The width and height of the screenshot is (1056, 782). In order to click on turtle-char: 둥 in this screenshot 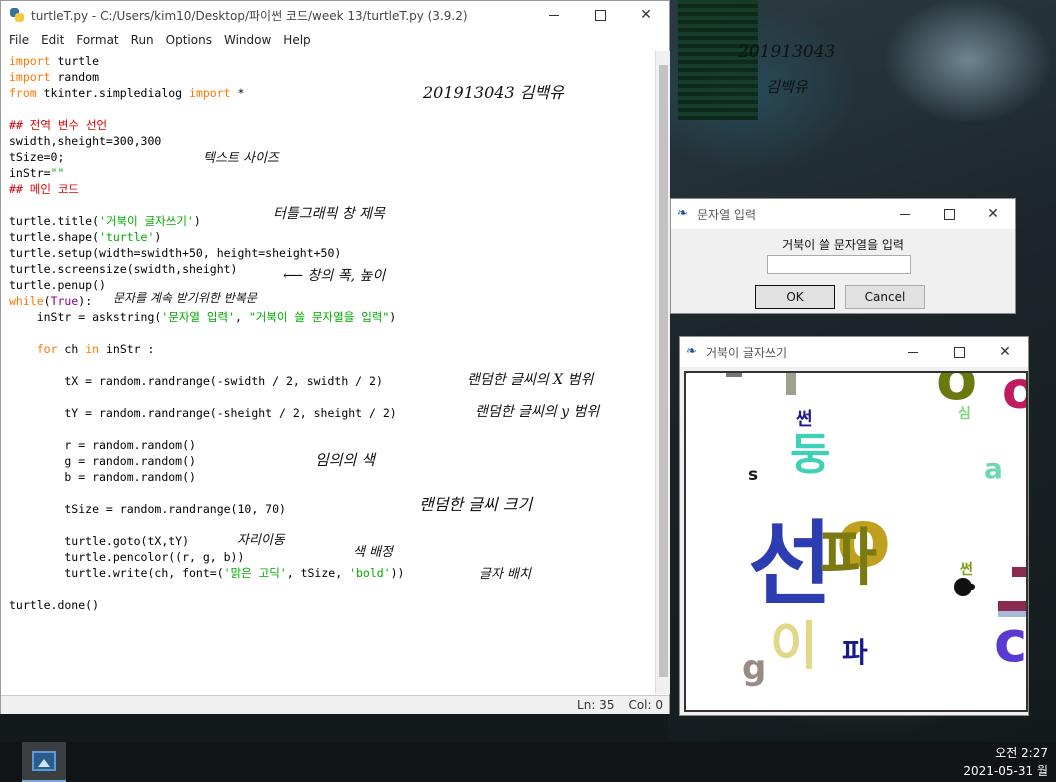, I will do `click(810, 454)`.